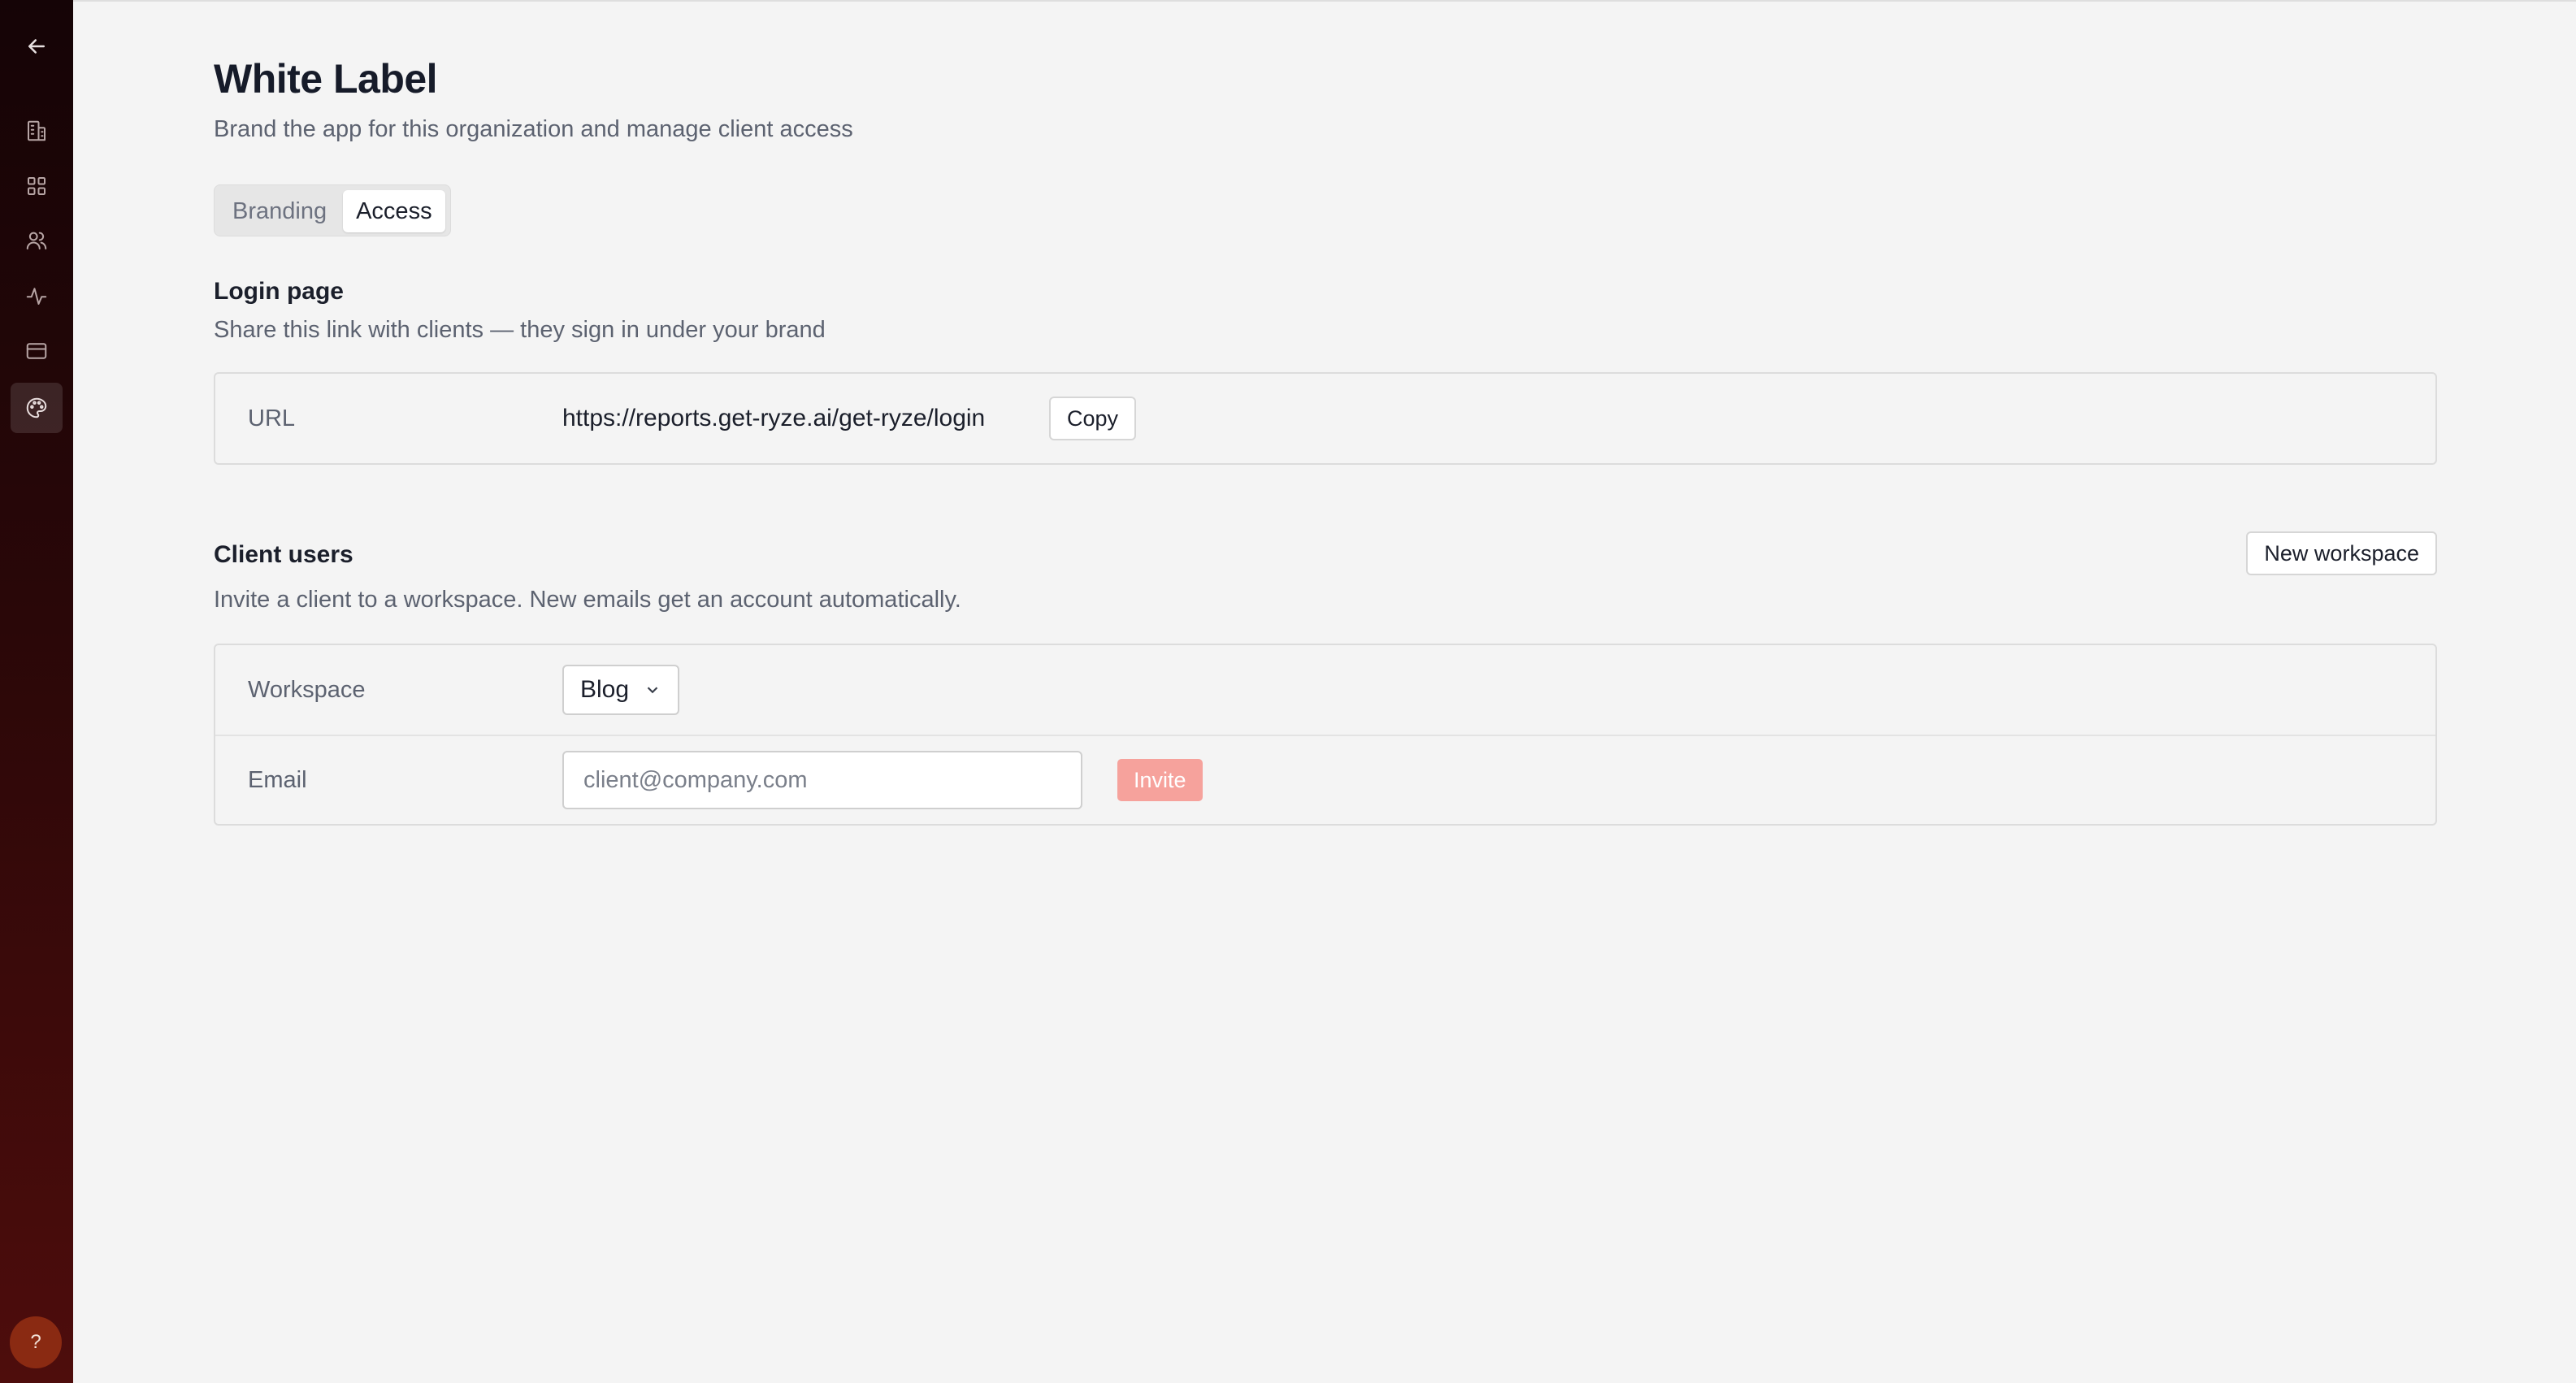 The width and height of the screenshot is (2576, 1383). I want to click on sidebar: ?, so click(36, 691).